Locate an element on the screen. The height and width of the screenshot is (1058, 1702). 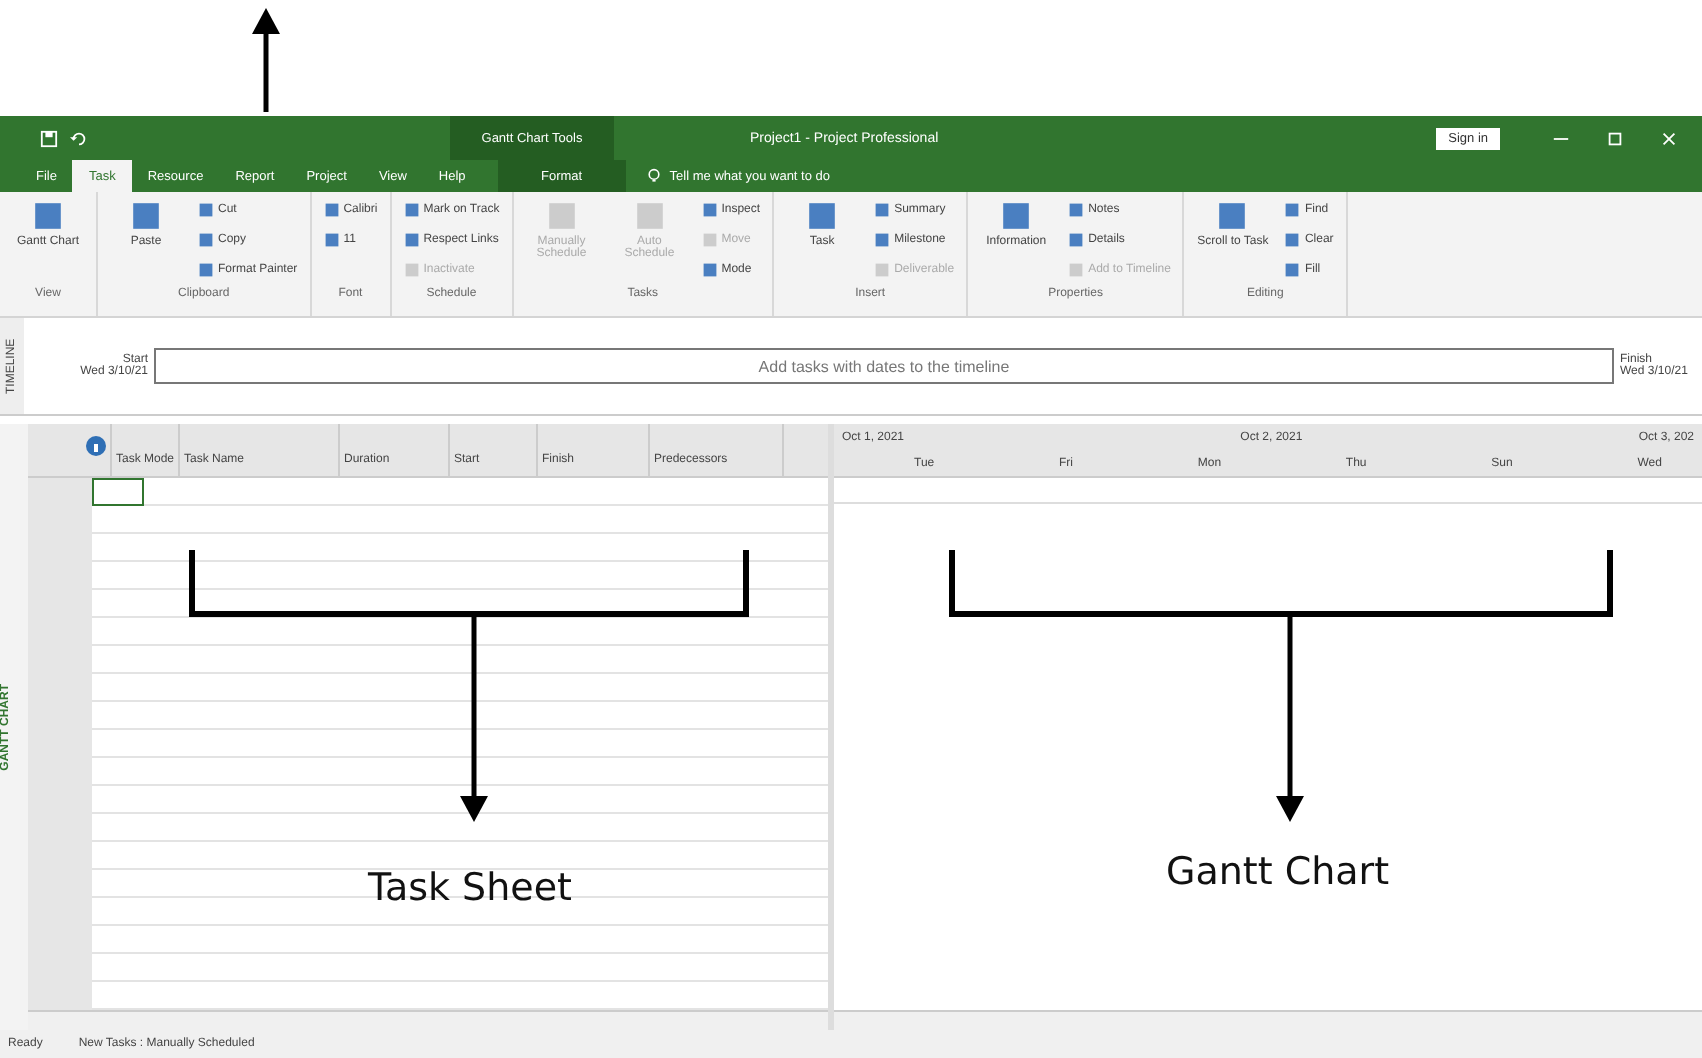
close-icon is located at coordinates (1669, 138).